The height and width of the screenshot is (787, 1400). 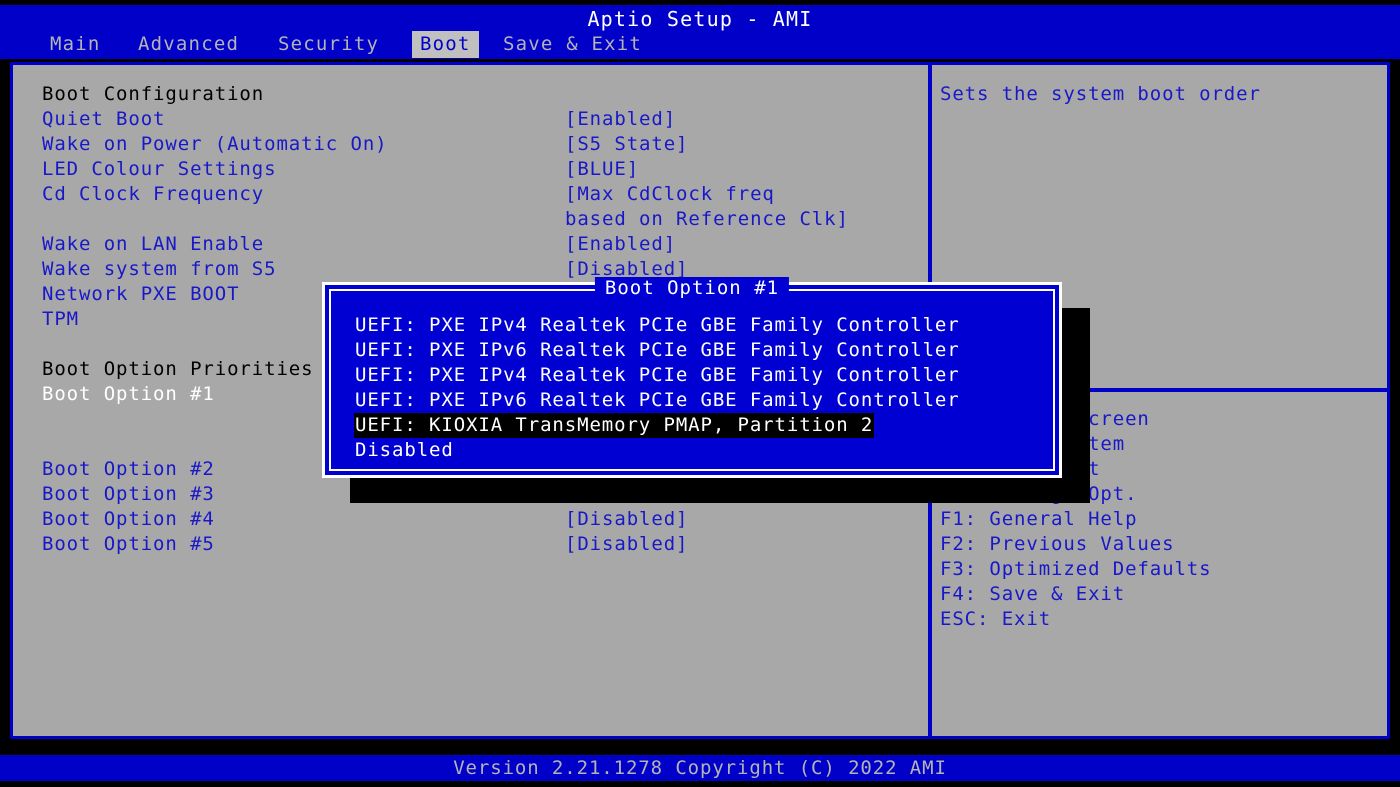 I want to click on footer-version: Version 2.21.1278 Copyright (C) 2022 AMI, so click(x=700, y=768).